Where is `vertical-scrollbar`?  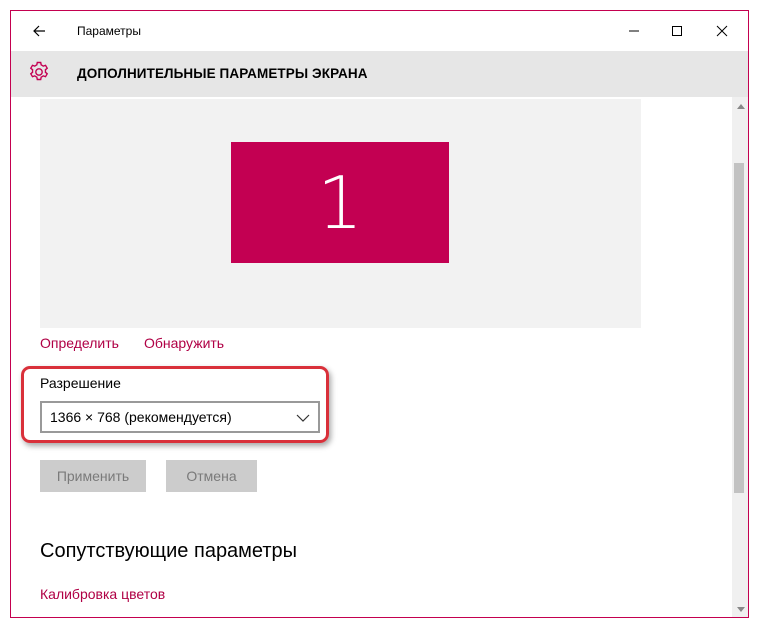 vertical-scrollbar is located at coordinates (740, 357).